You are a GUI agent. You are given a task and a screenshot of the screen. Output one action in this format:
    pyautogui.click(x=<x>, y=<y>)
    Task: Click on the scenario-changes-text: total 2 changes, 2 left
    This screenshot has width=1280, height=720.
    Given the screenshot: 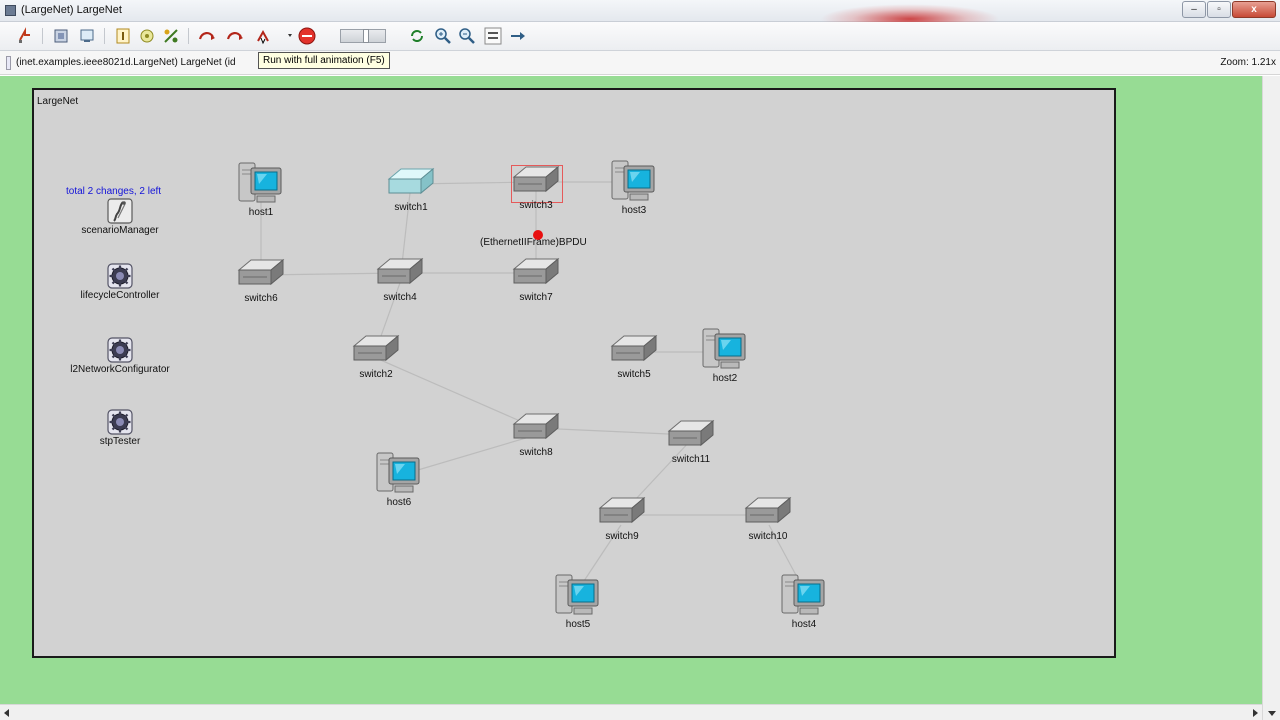 What is the action you would take?
    pyautogui.click(x=114, y=191)
    